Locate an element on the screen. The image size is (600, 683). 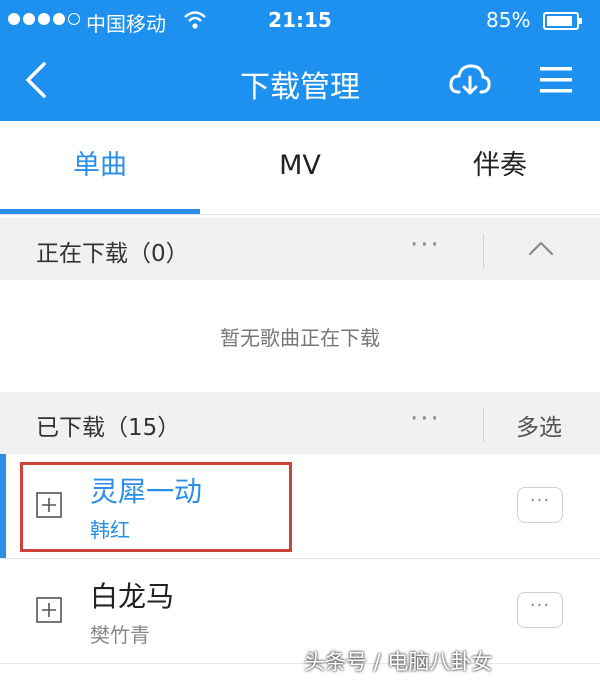
watermark: 头条号 / 电脑八卦女 is located at coordinates (398, 662).